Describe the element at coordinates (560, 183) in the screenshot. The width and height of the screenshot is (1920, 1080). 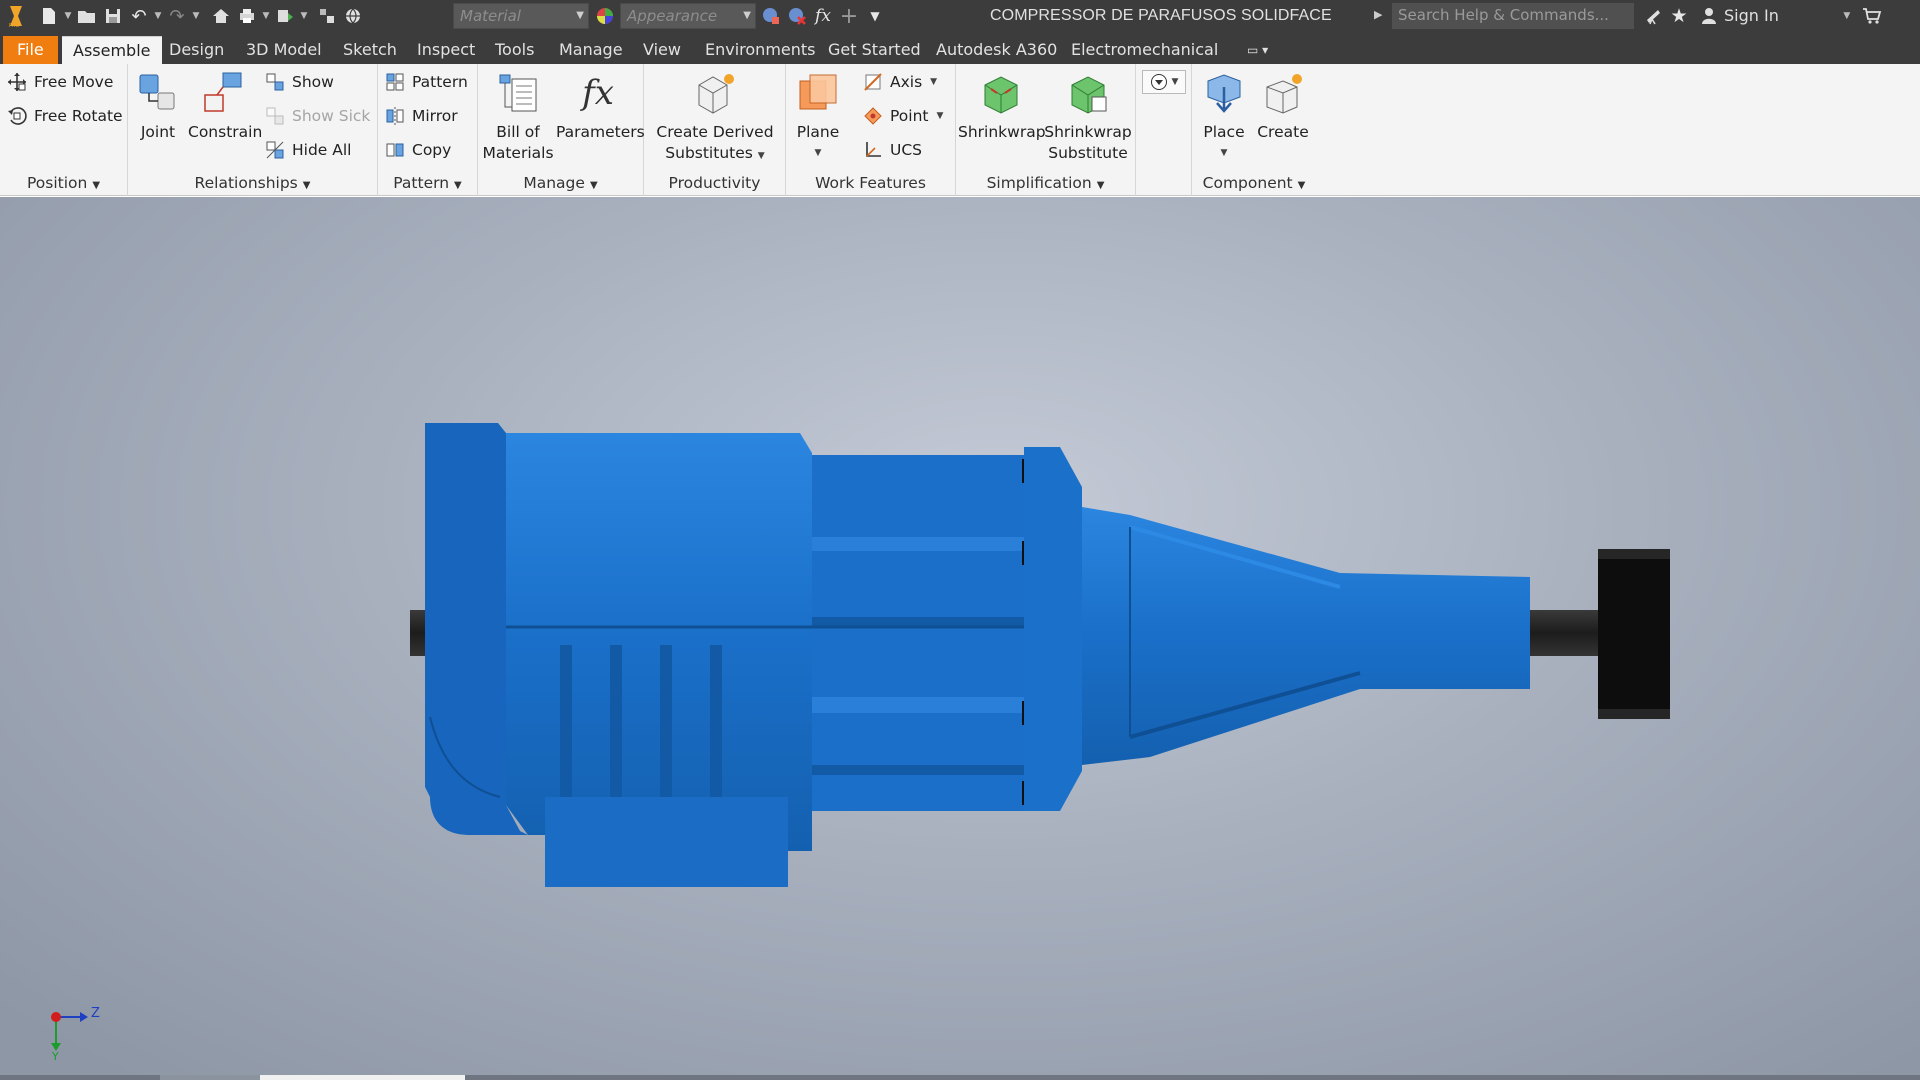
I see `panel-title-manage: Manage ▼` at that location.